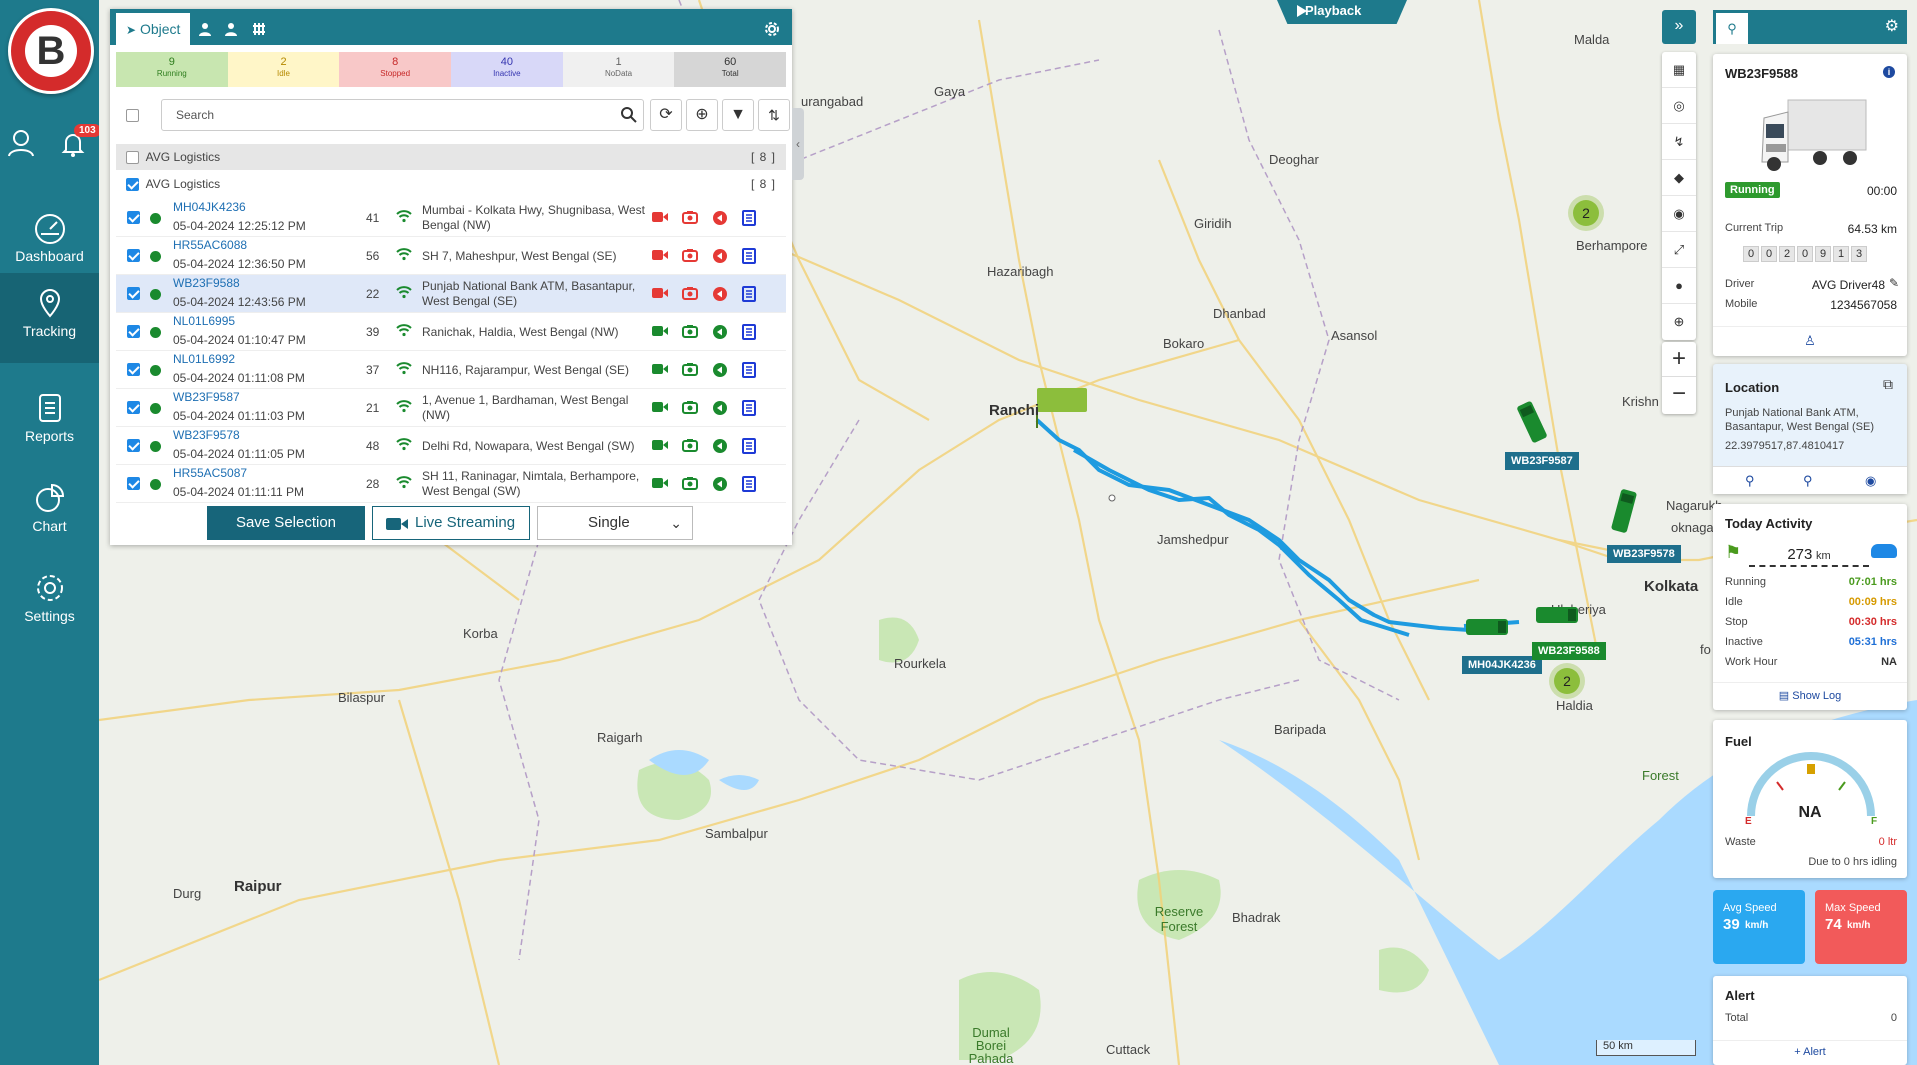  What do you see at coordinates (21, 144) in the screenshot?
I see `user-icon` at bounding box center [21, 144].